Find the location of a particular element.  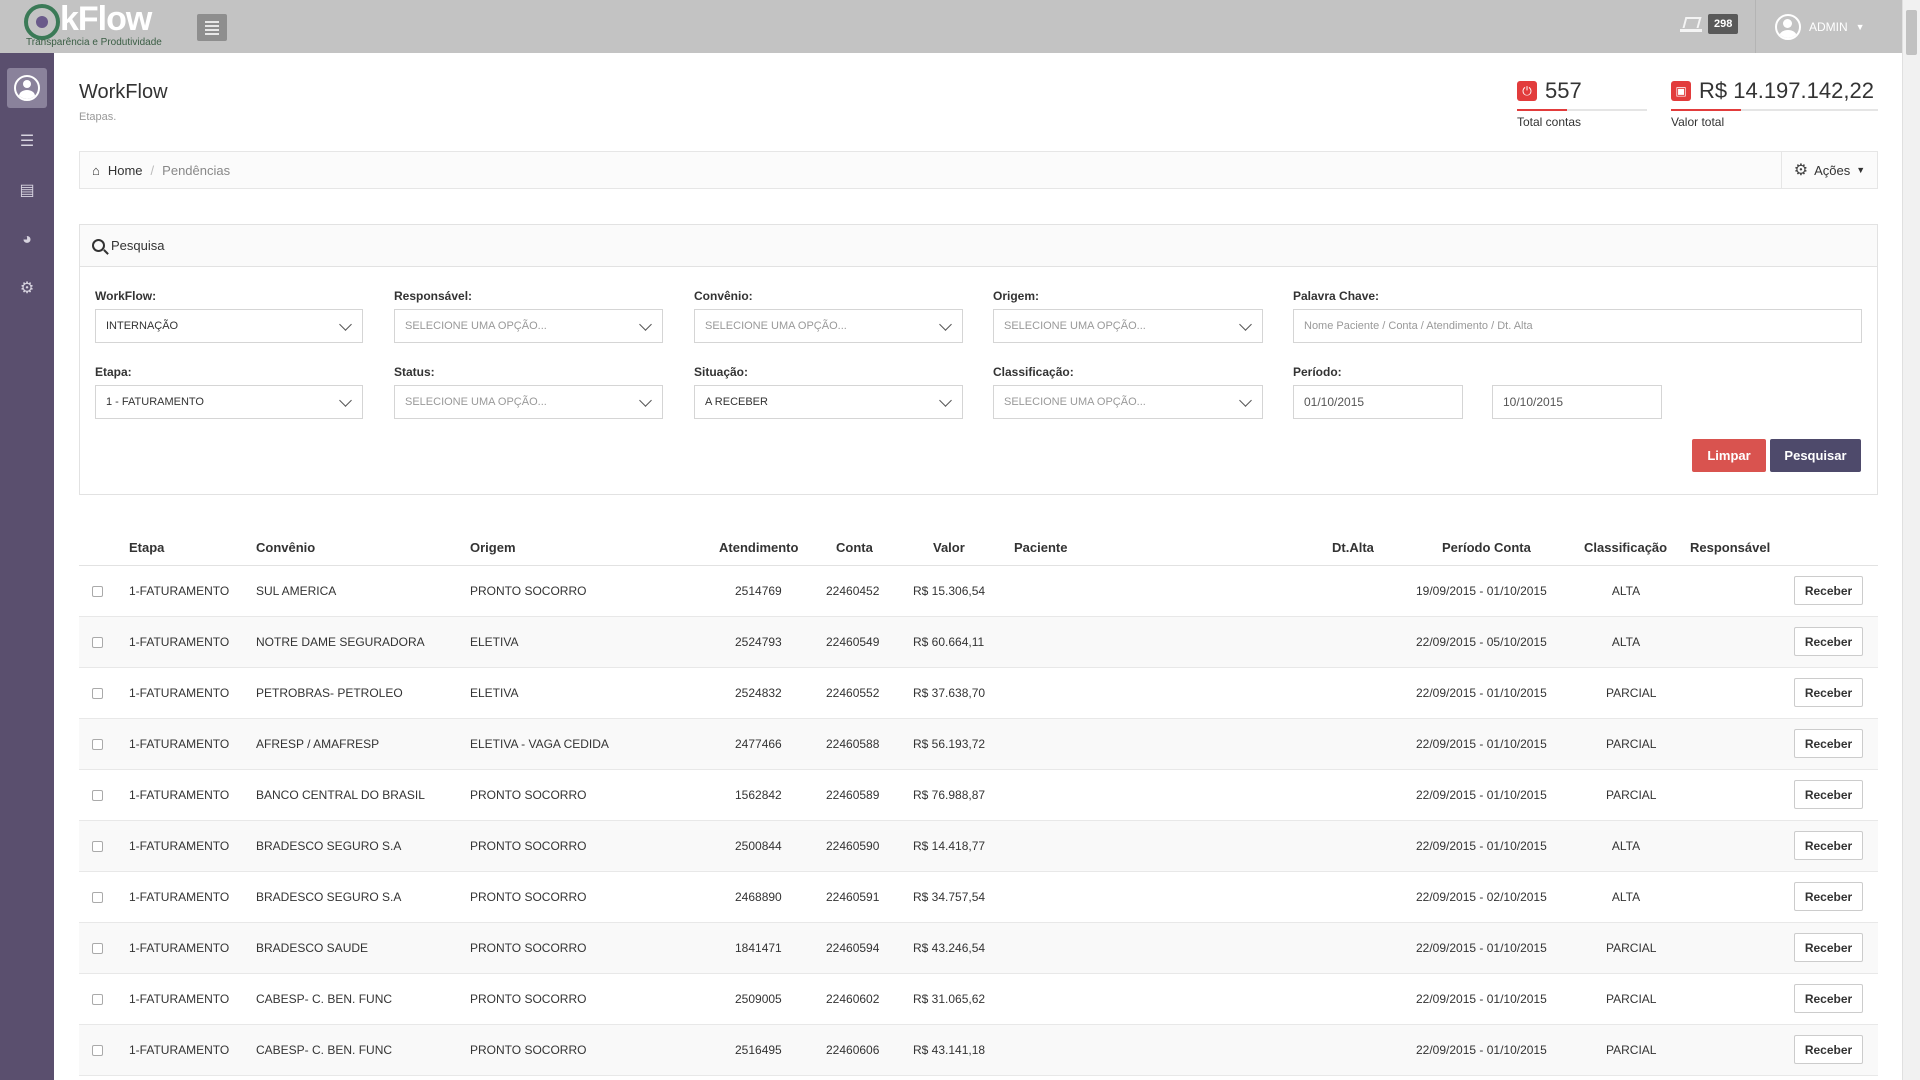

cell-conta: 22460552 is located at coordinates (853, 693).